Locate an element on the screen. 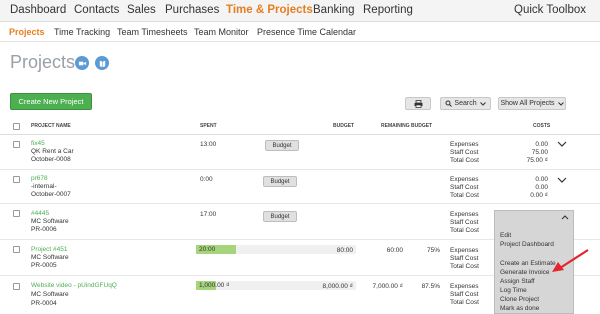  tab-presence-time-calendar: Presence Time Calendar is located at coordinates (306, 32).